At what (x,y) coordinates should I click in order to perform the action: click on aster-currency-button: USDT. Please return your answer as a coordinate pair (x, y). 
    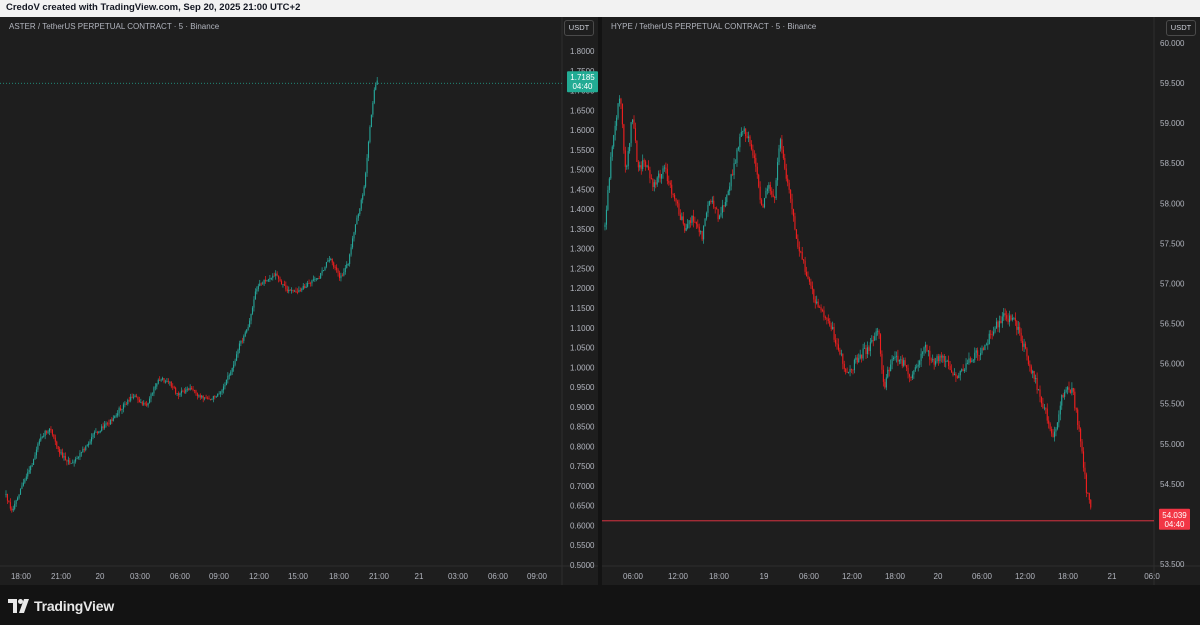
    Looking at the image, I should click on (579, 28).